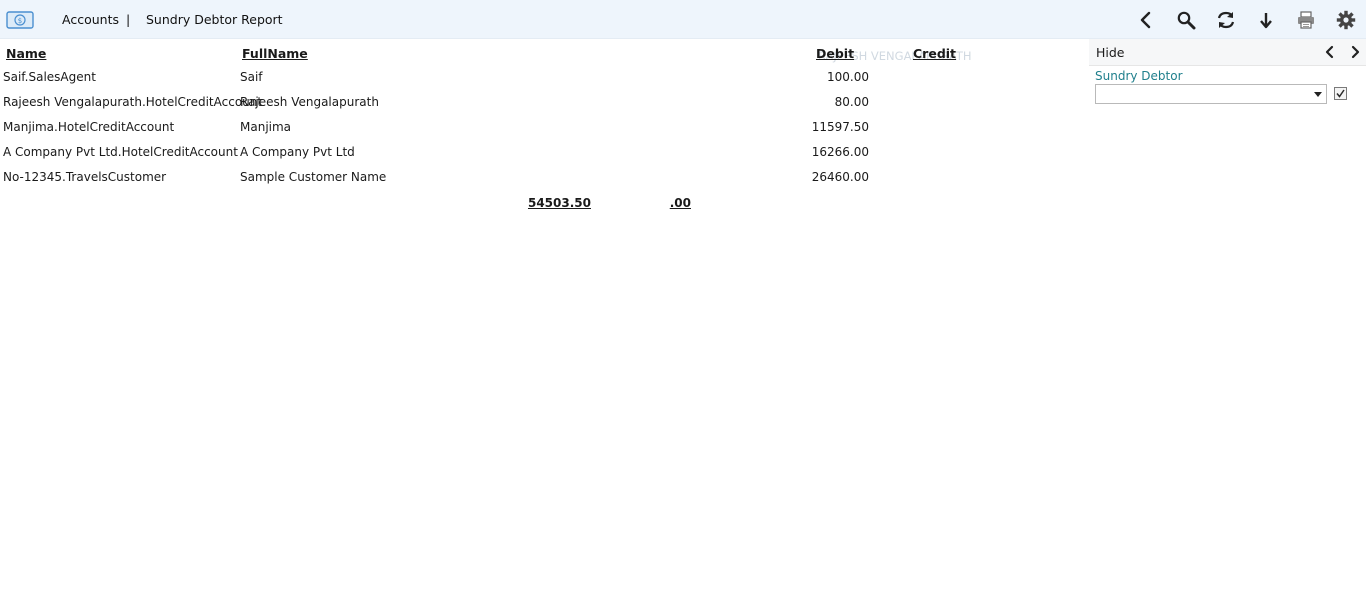 Image resolution: width=1366 pixels, height=601 pixels. What do you see at coordinates (835, 53) in the screenshot?
I see `column-header-debit: Debit` at bounding box center [835, 53].